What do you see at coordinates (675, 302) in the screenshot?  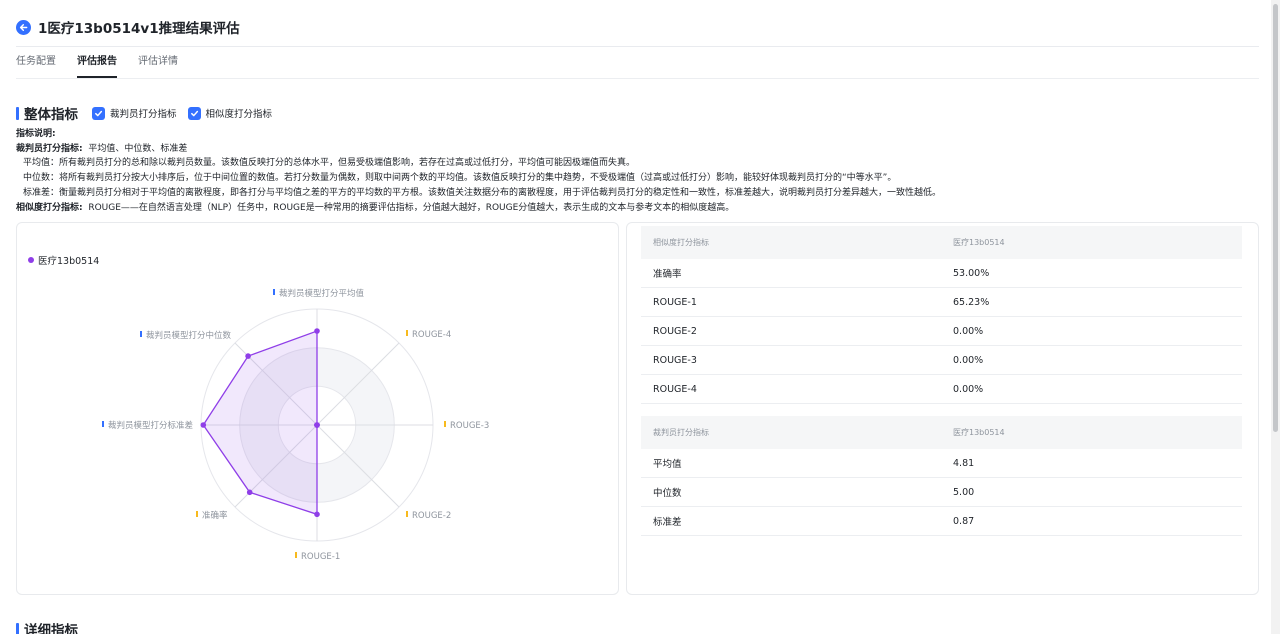 I see `table-cell: ROUGE-1` at bounding box center [675, 302].